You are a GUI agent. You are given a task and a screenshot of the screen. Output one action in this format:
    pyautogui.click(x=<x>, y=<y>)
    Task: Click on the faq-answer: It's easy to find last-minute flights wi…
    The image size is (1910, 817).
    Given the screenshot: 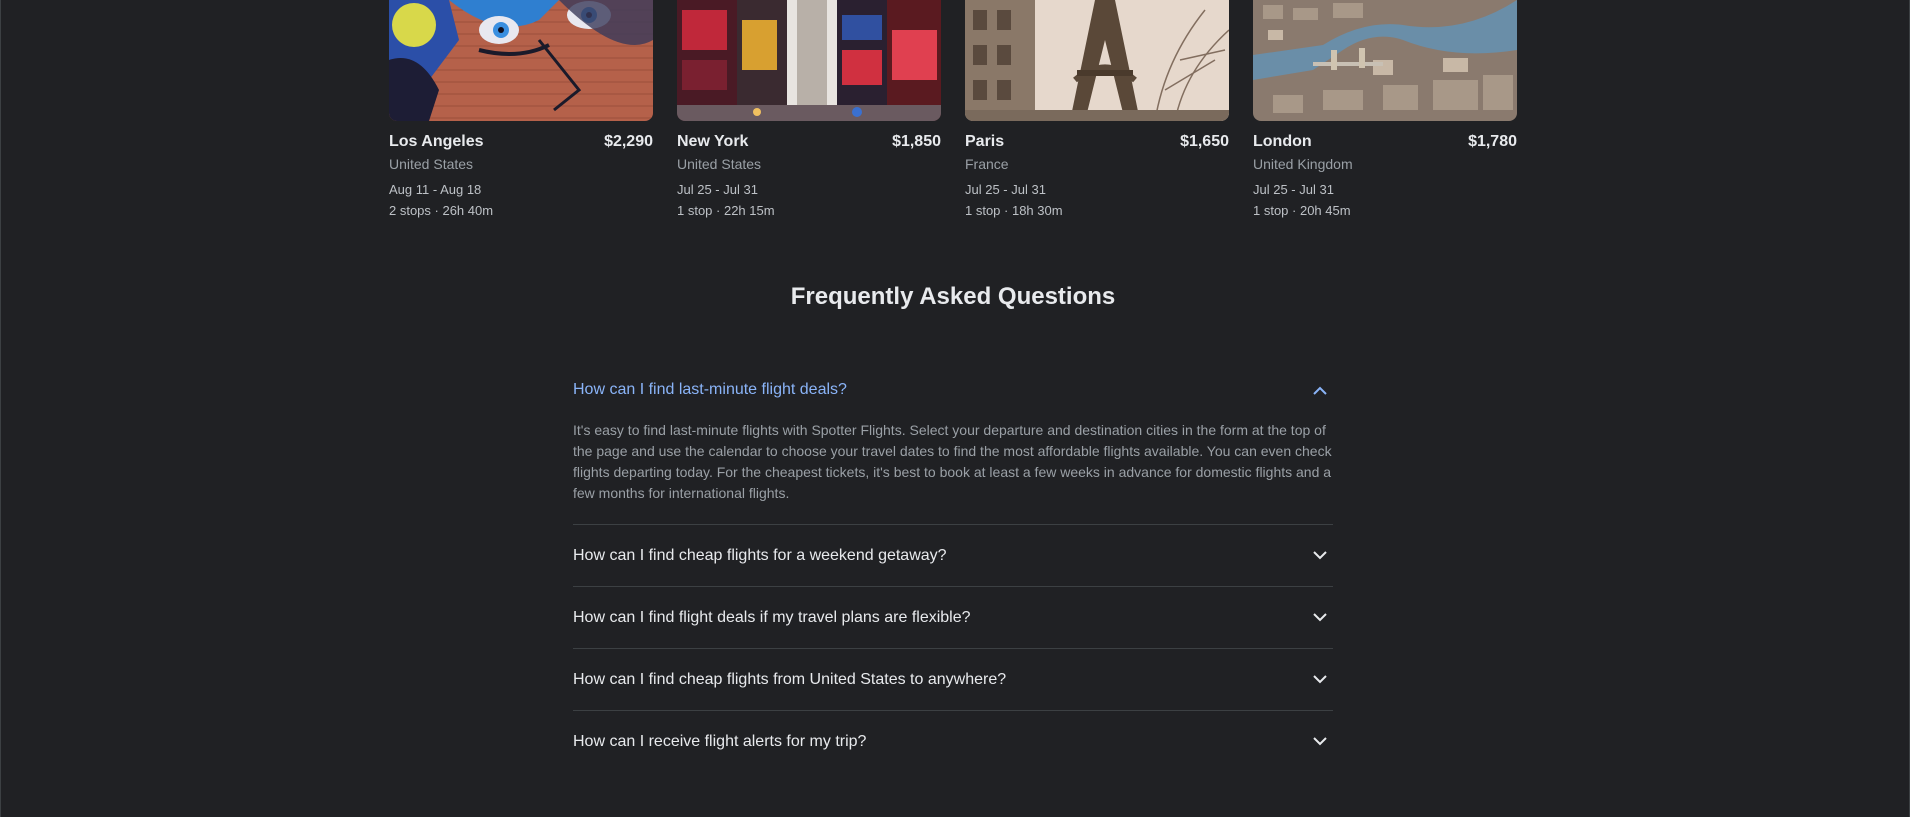 What is the action you would take?
    pyautogui.click(x=952, y=461)
    